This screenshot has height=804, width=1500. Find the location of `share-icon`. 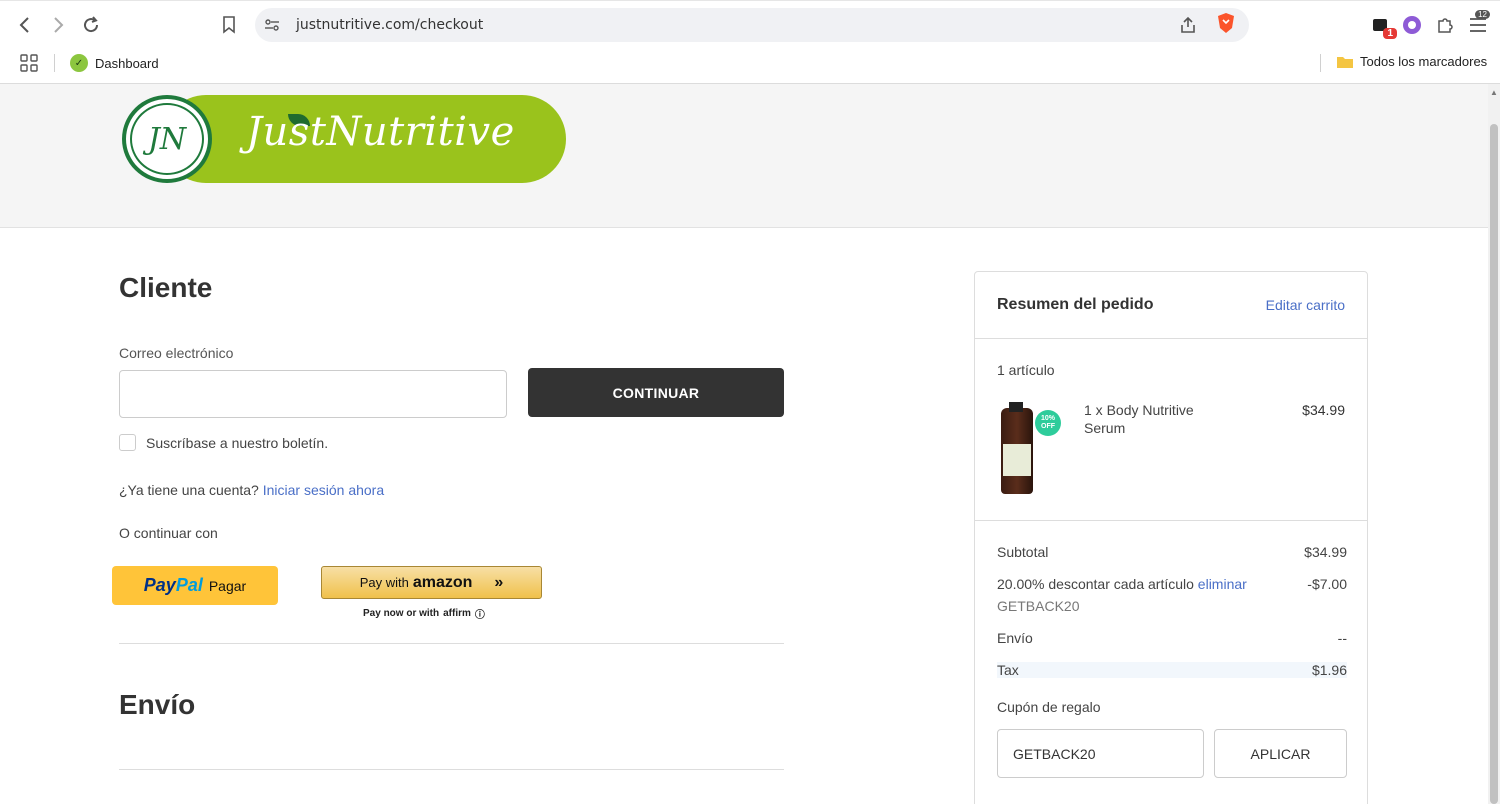

share-icon is located at coordinates (1188, 27).